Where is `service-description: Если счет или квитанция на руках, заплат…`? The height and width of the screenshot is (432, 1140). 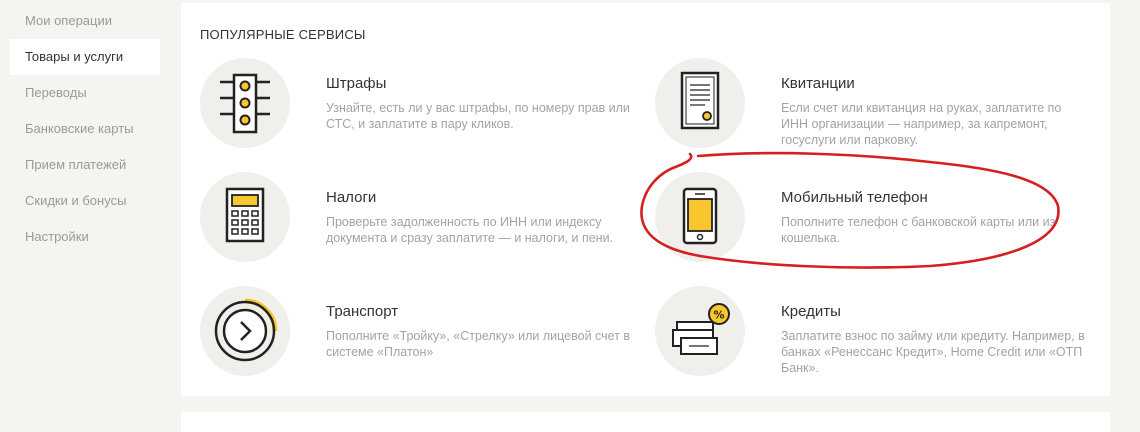 service-description: Если счет или квитанция на руках, заплат… is located at coordinates (921, 124).